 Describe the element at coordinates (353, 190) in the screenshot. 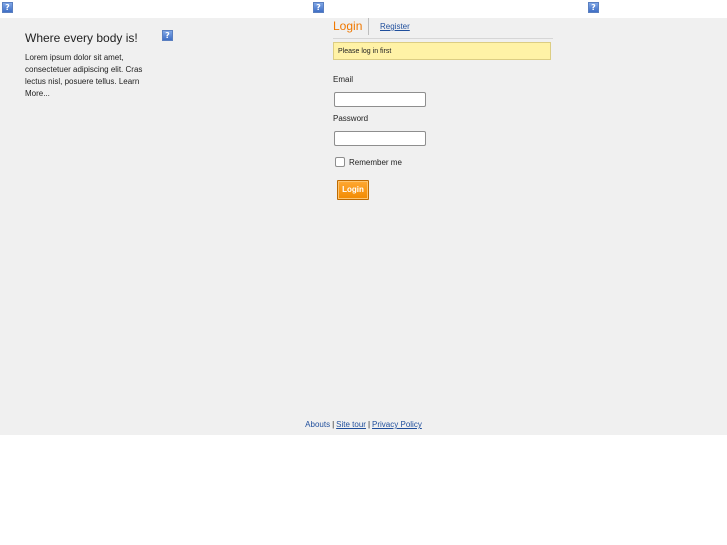

I see `login-button: Login` at that location.